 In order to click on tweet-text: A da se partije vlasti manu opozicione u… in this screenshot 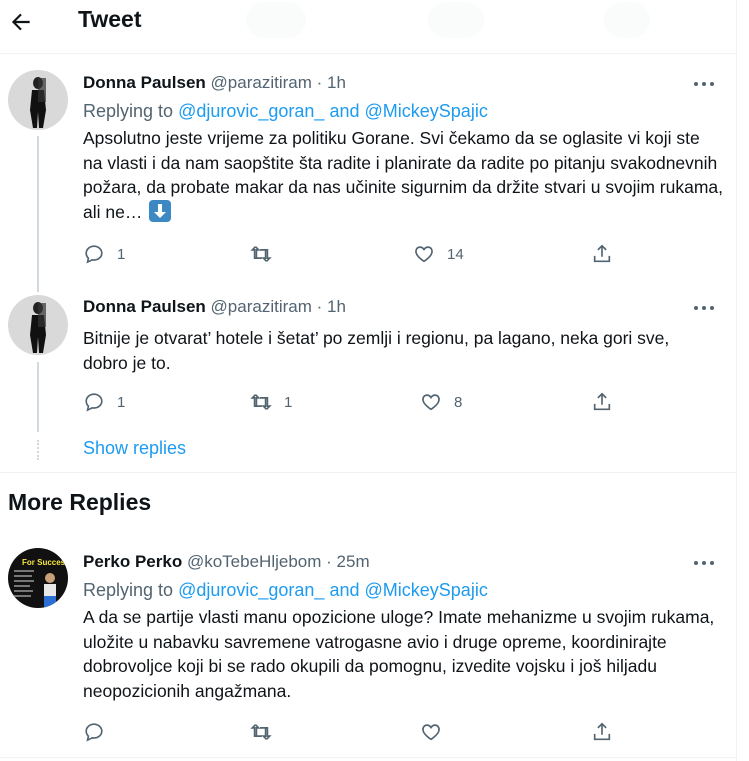, I will do `click(399, 654)`.